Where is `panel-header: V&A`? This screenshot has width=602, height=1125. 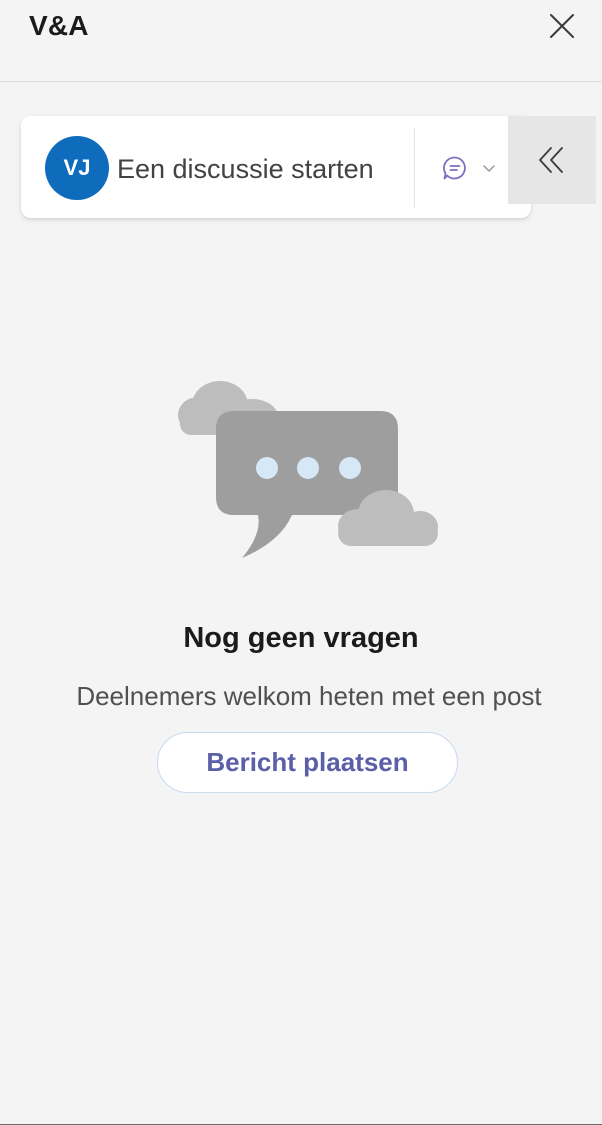 panel-header: V&A is located at coordinates (301, 41).